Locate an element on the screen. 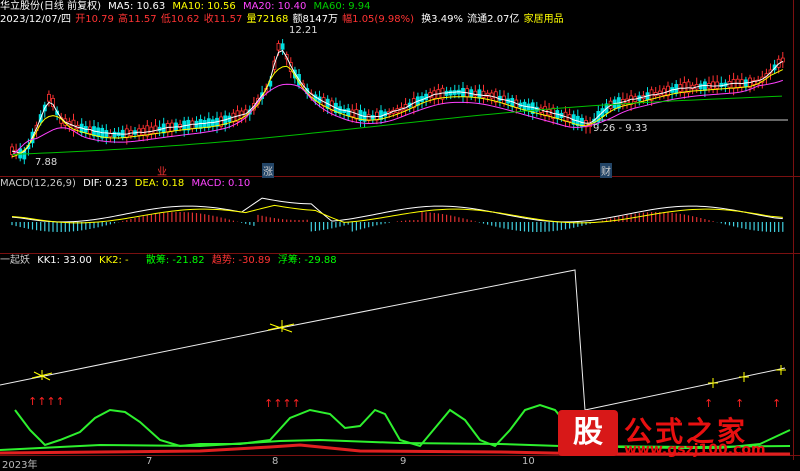 The image size is (800, 471). watermark-url: www.gszj100.com is located at coordinates (695, 450).